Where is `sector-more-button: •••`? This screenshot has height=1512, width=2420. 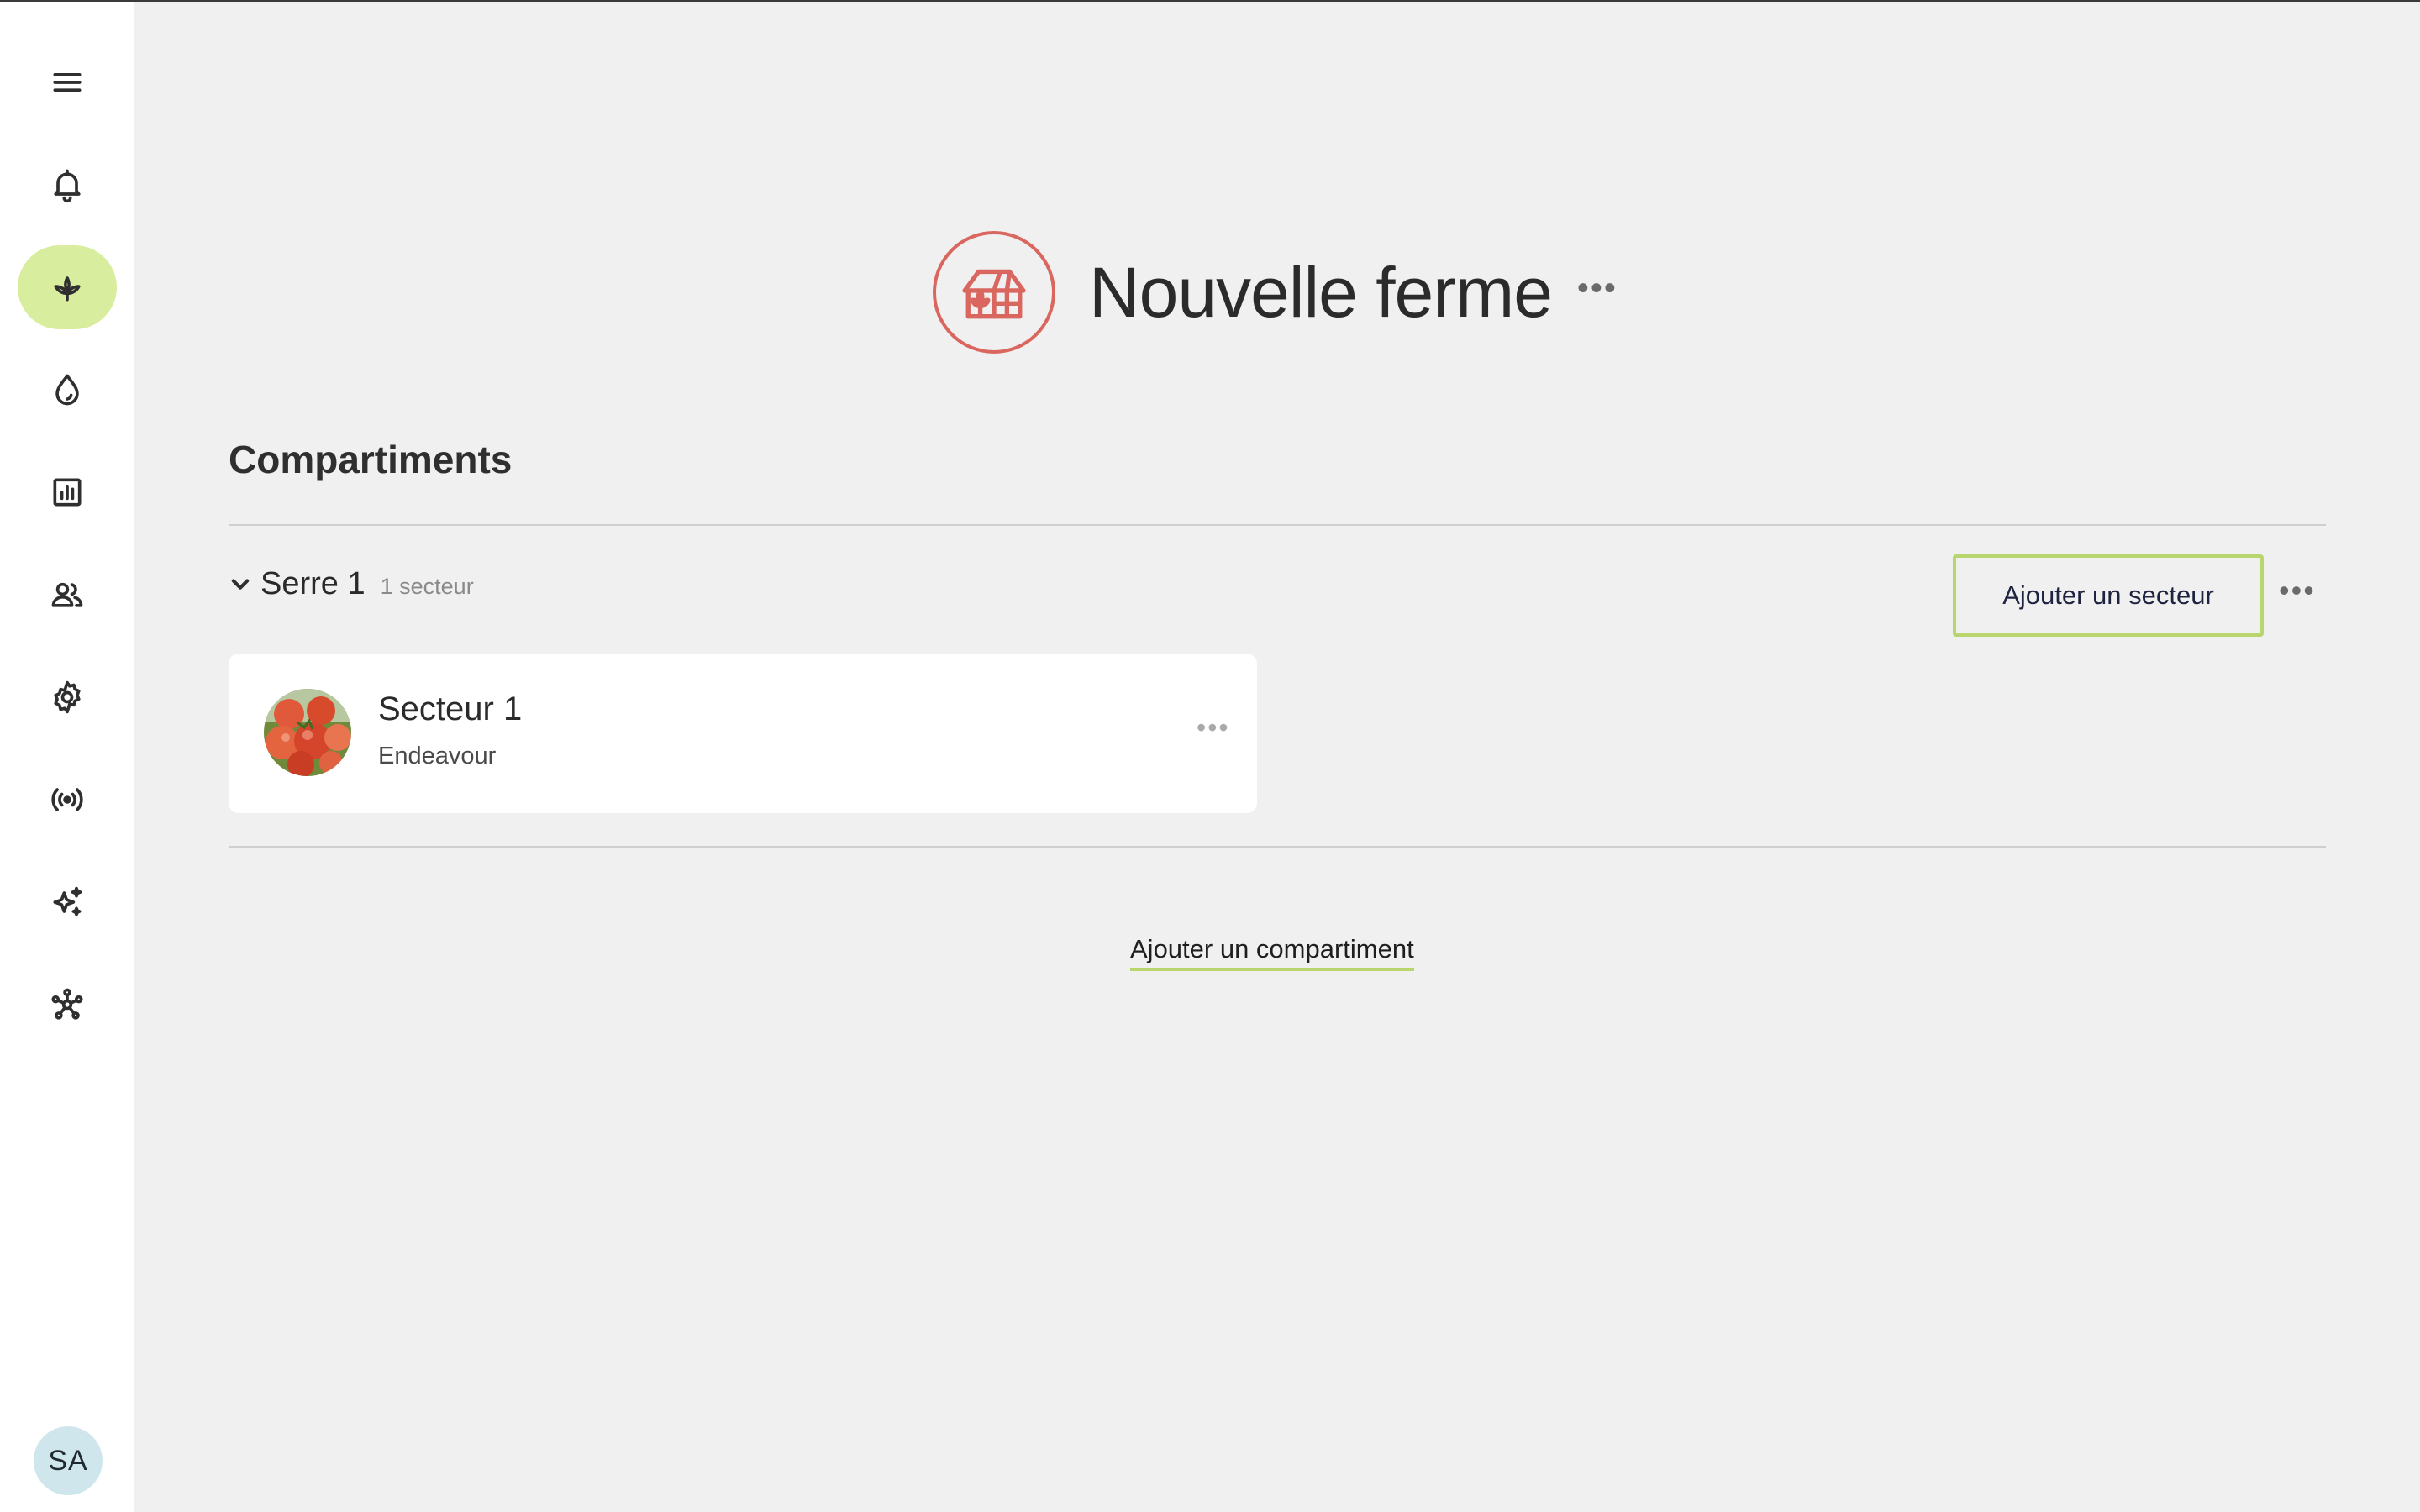
sector-more-button: ••• is located at coordinates (1213, 727).